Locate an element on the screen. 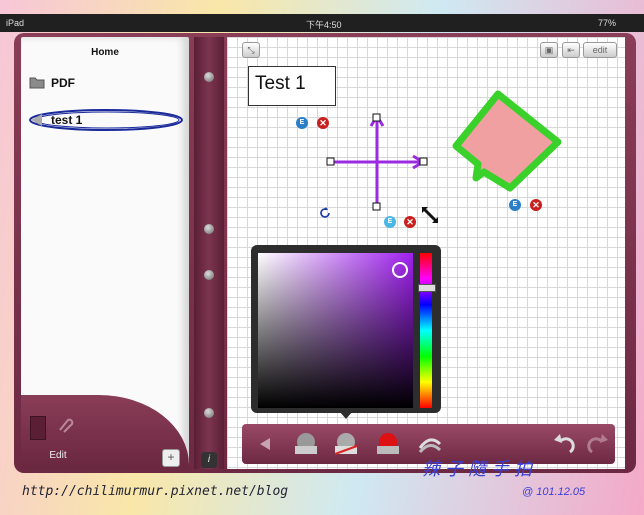 The image size is (644, 515). sidebar-item-test1: test 1 is located at coordinates (66, 120).